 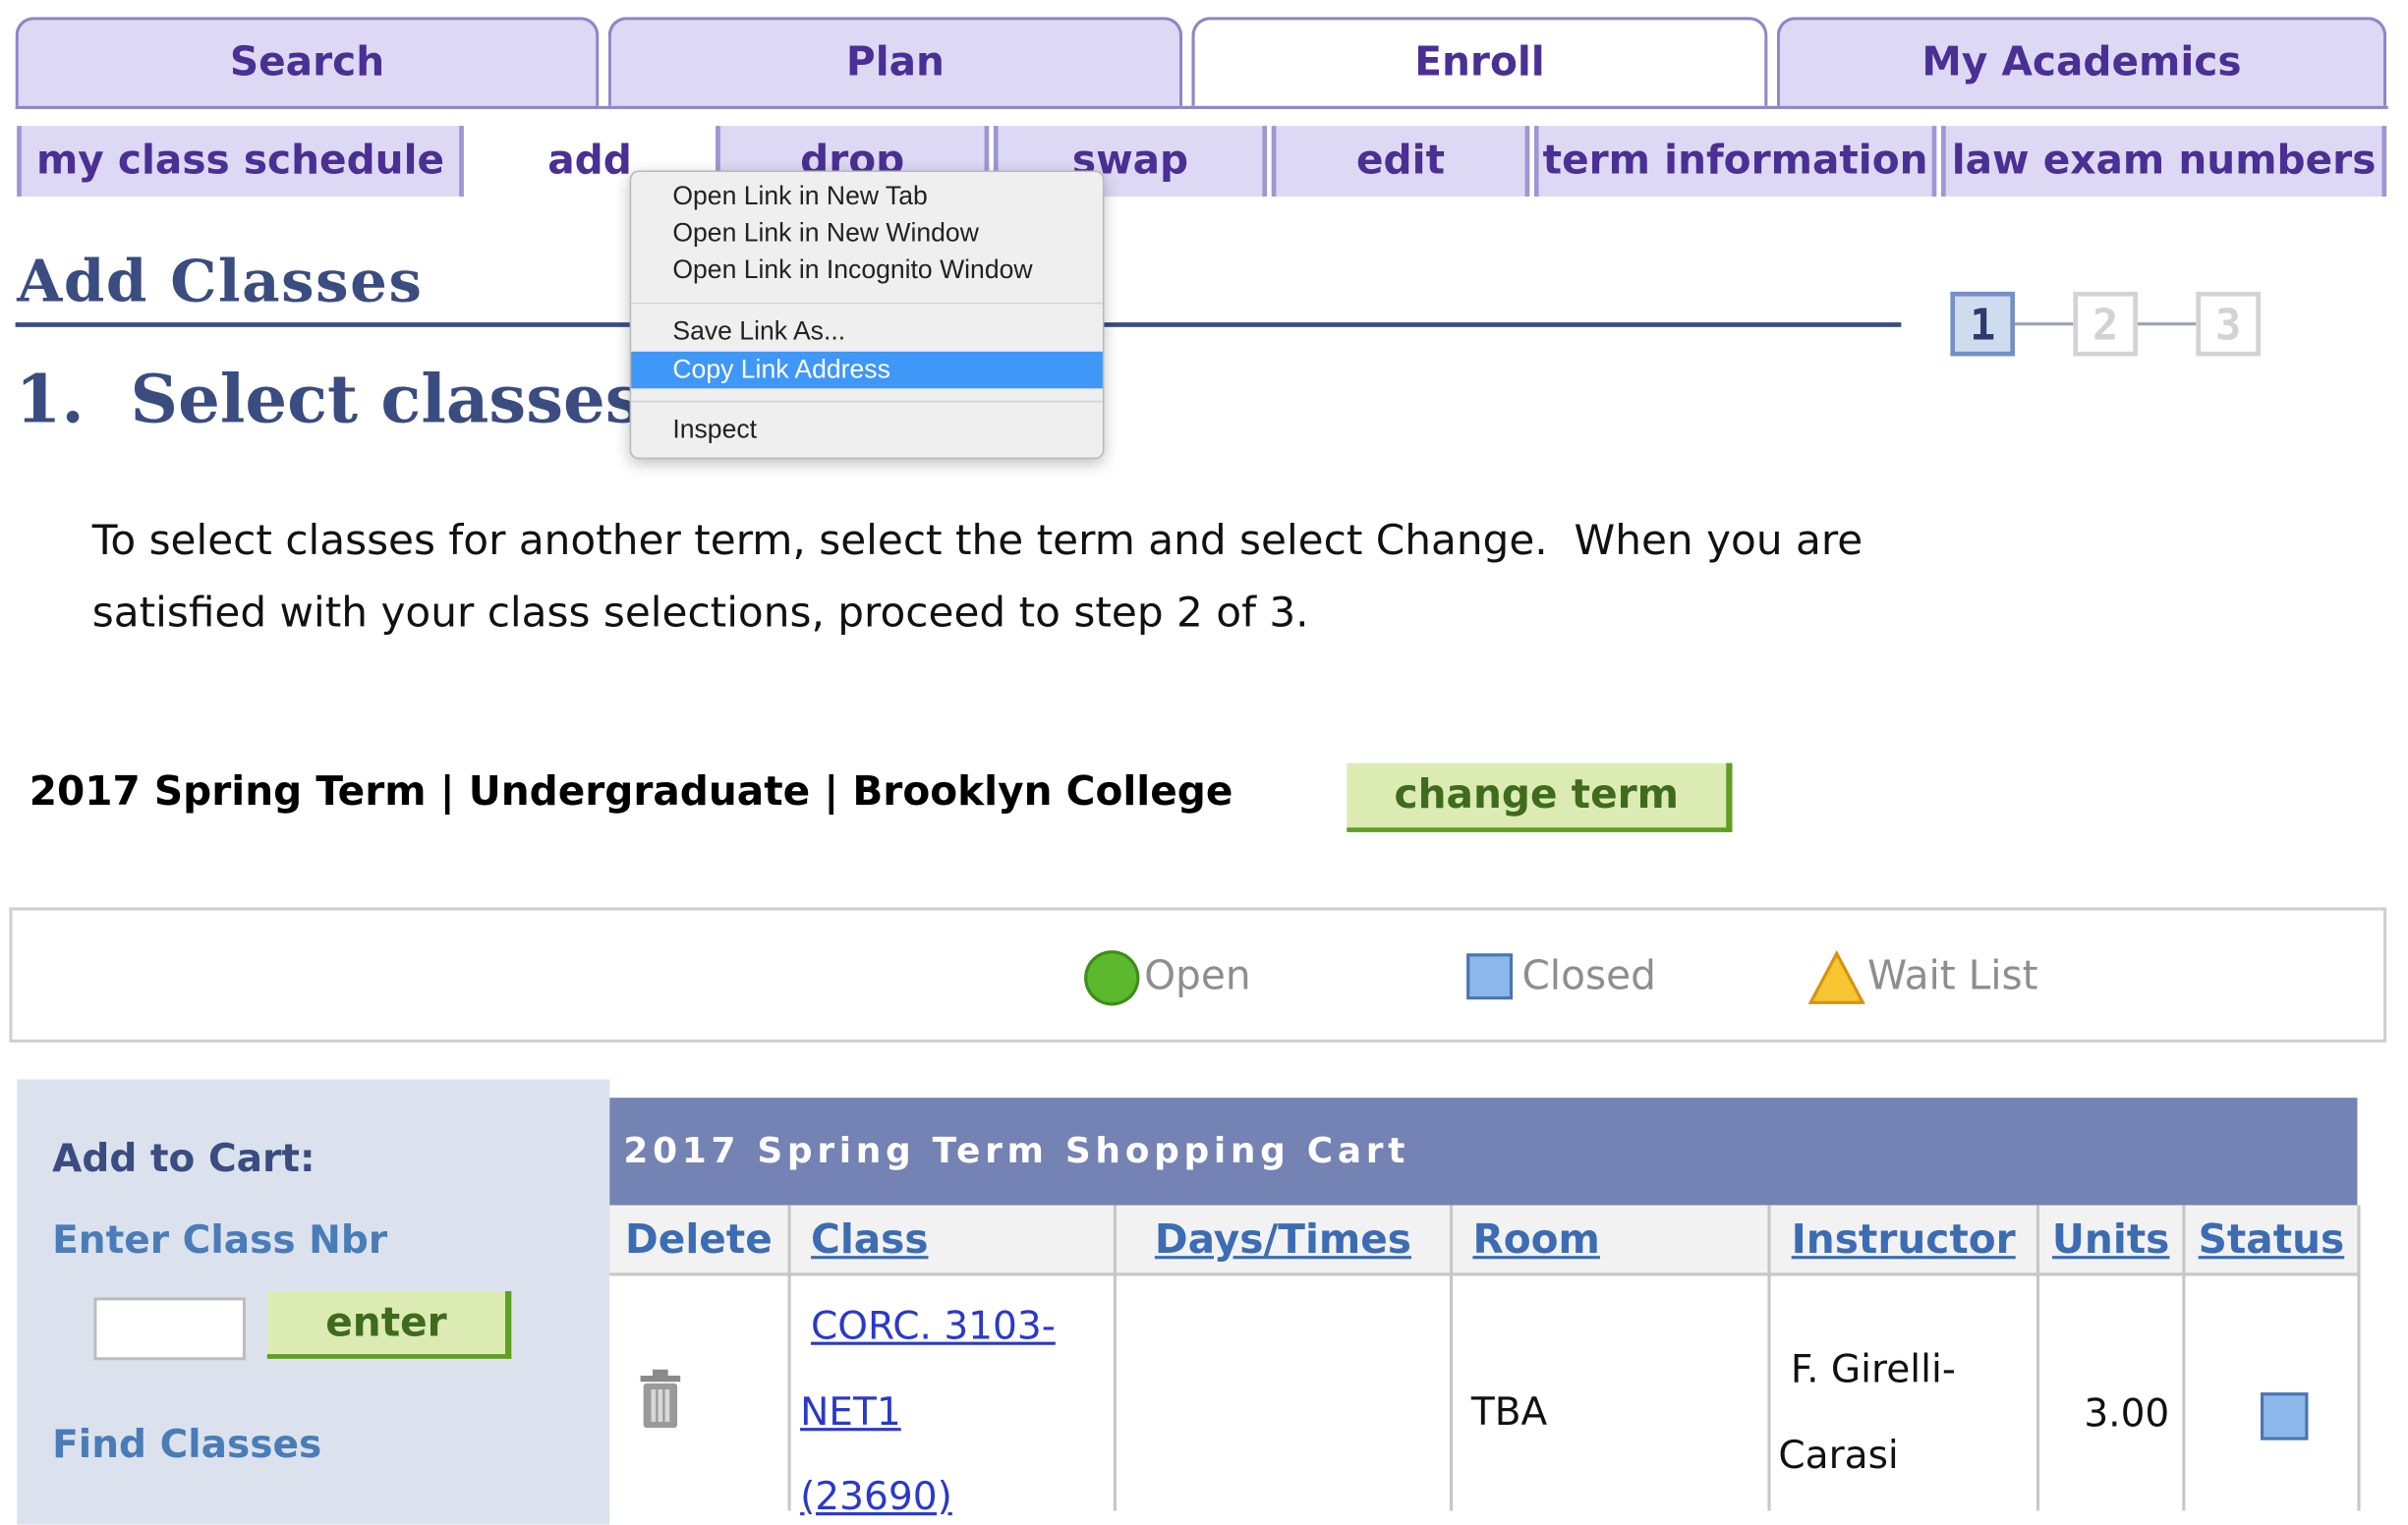 What do you see at coordinates (1400, 161) in the screenshot?
I see `subtab-edit: edit` at bounding box center [1400, 161].